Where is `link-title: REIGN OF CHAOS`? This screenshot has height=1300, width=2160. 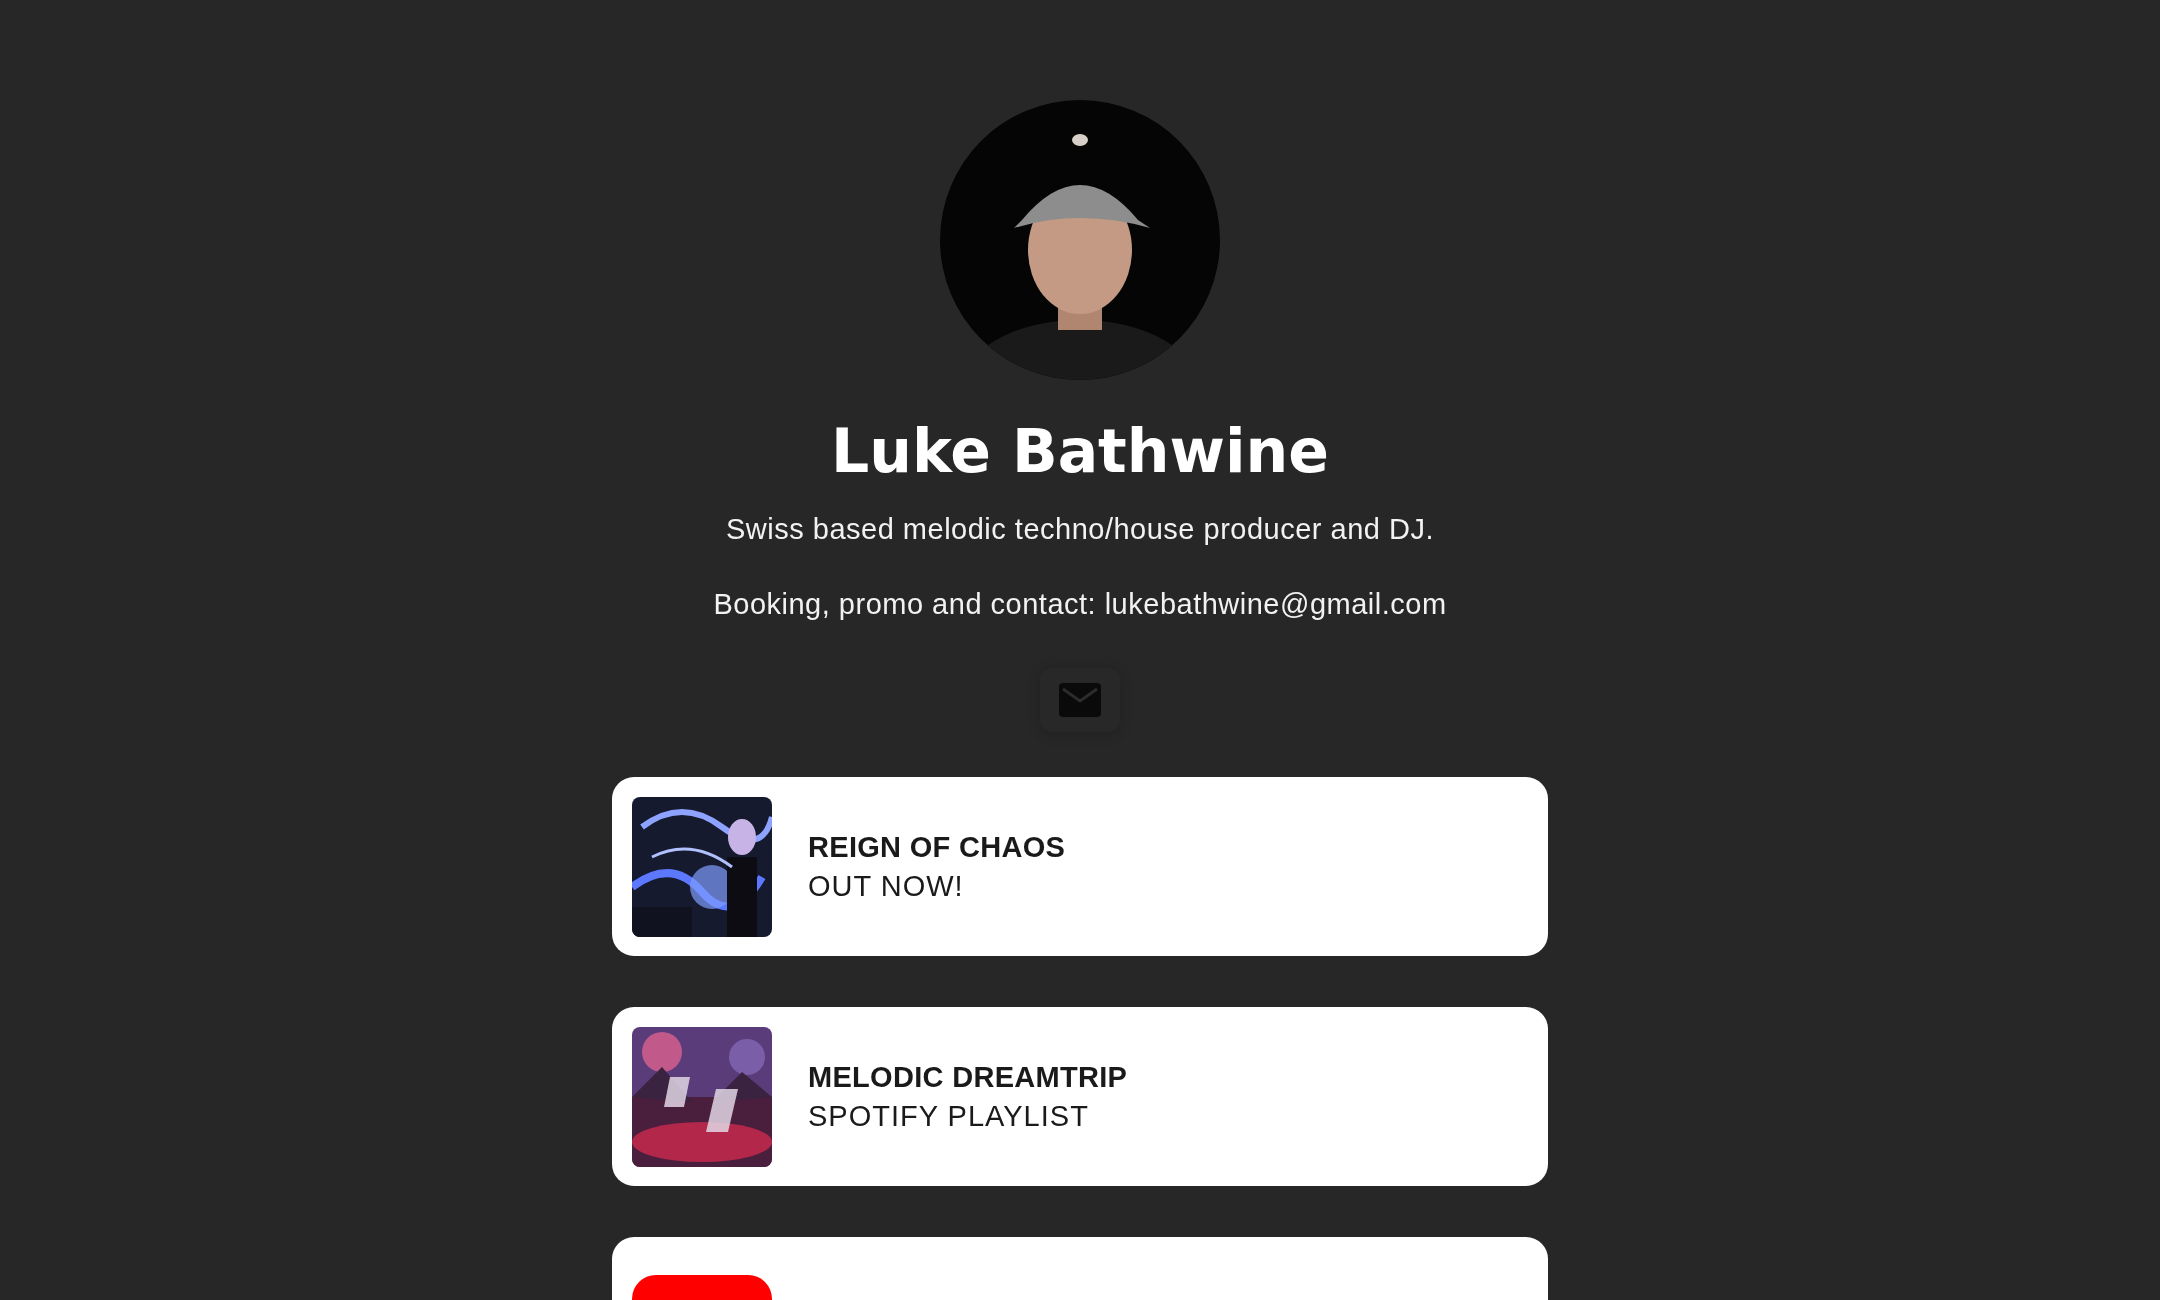 link-title: REIGN OF CHAOS is located at coordinates (937, 847).